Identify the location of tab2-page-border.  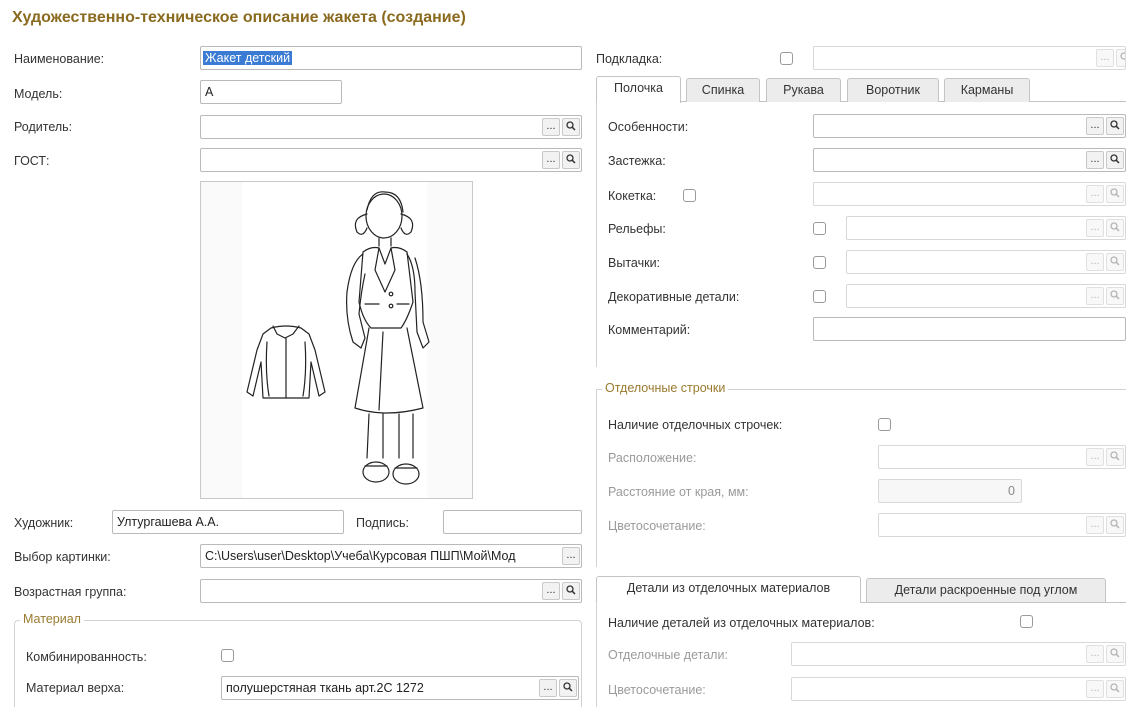
(596, 654).